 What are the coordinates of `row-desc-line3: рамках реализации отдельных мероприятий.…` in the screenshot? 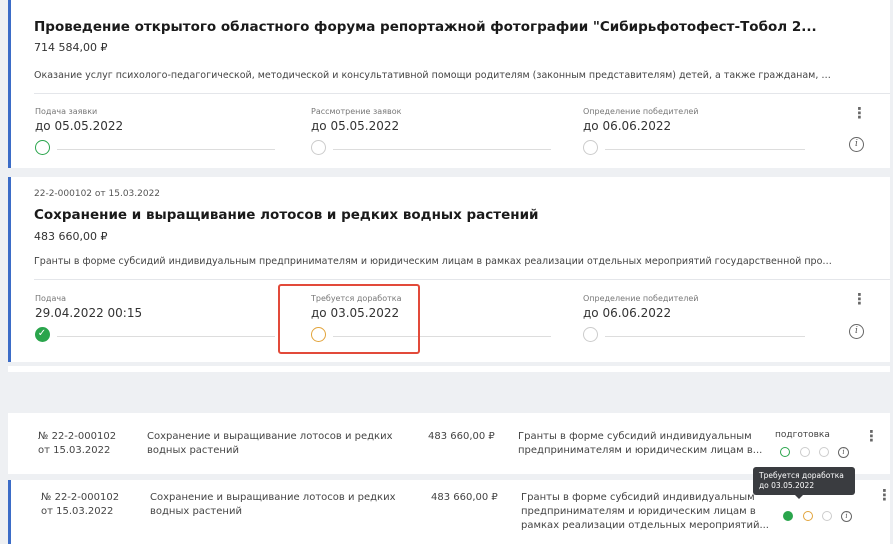 It's located at (645, 525).